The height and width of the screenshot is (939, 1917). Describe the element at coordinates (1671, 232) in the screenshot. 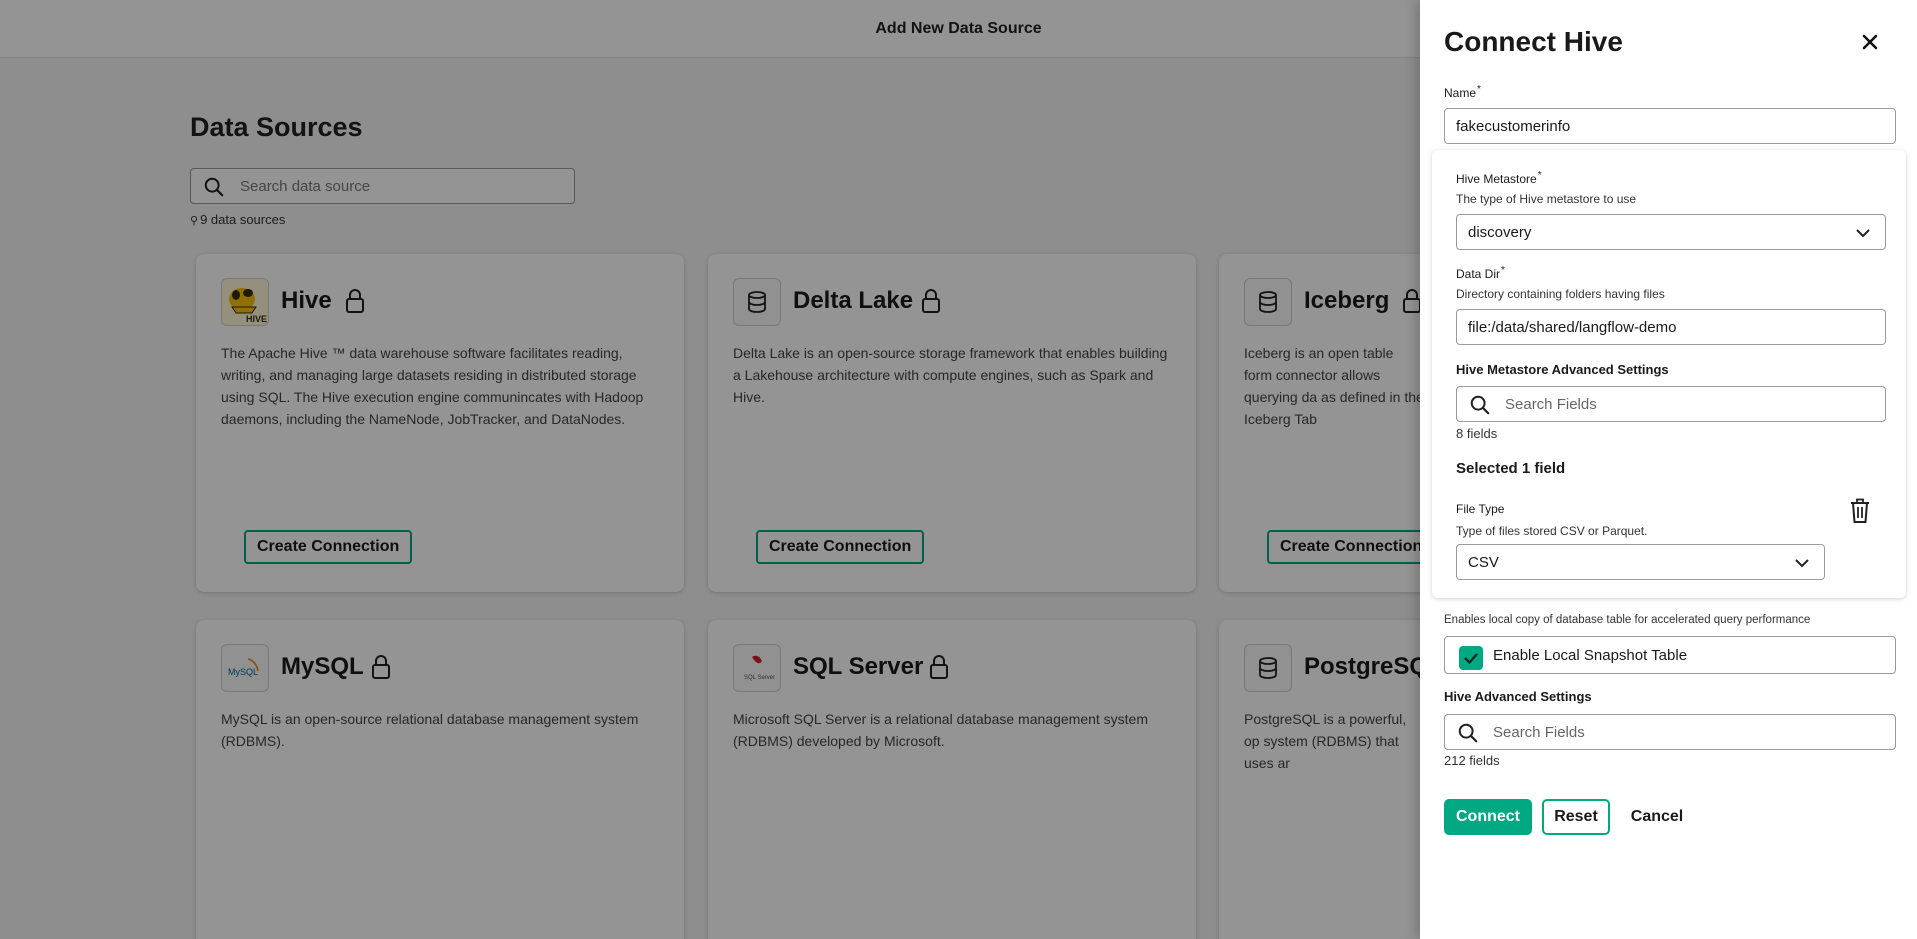

I see `hive-metastore-select: discovery` at that location.